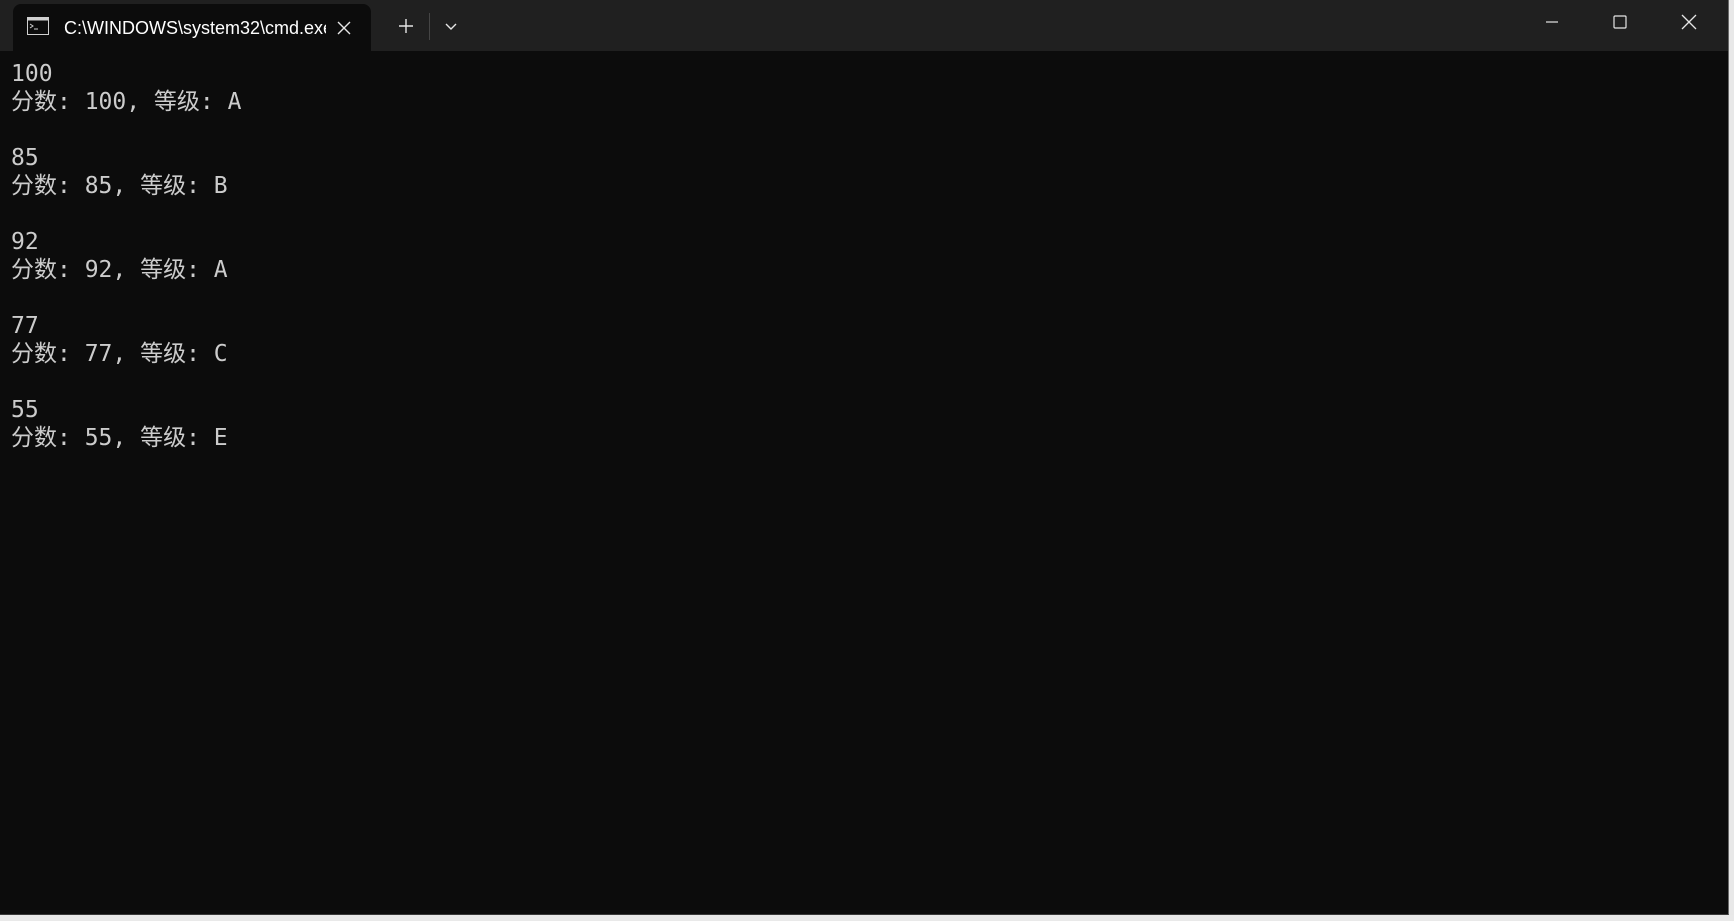 The height and width of the screenshot is (921, 1734). I want to click on new-tab-button, so click(406, 26).